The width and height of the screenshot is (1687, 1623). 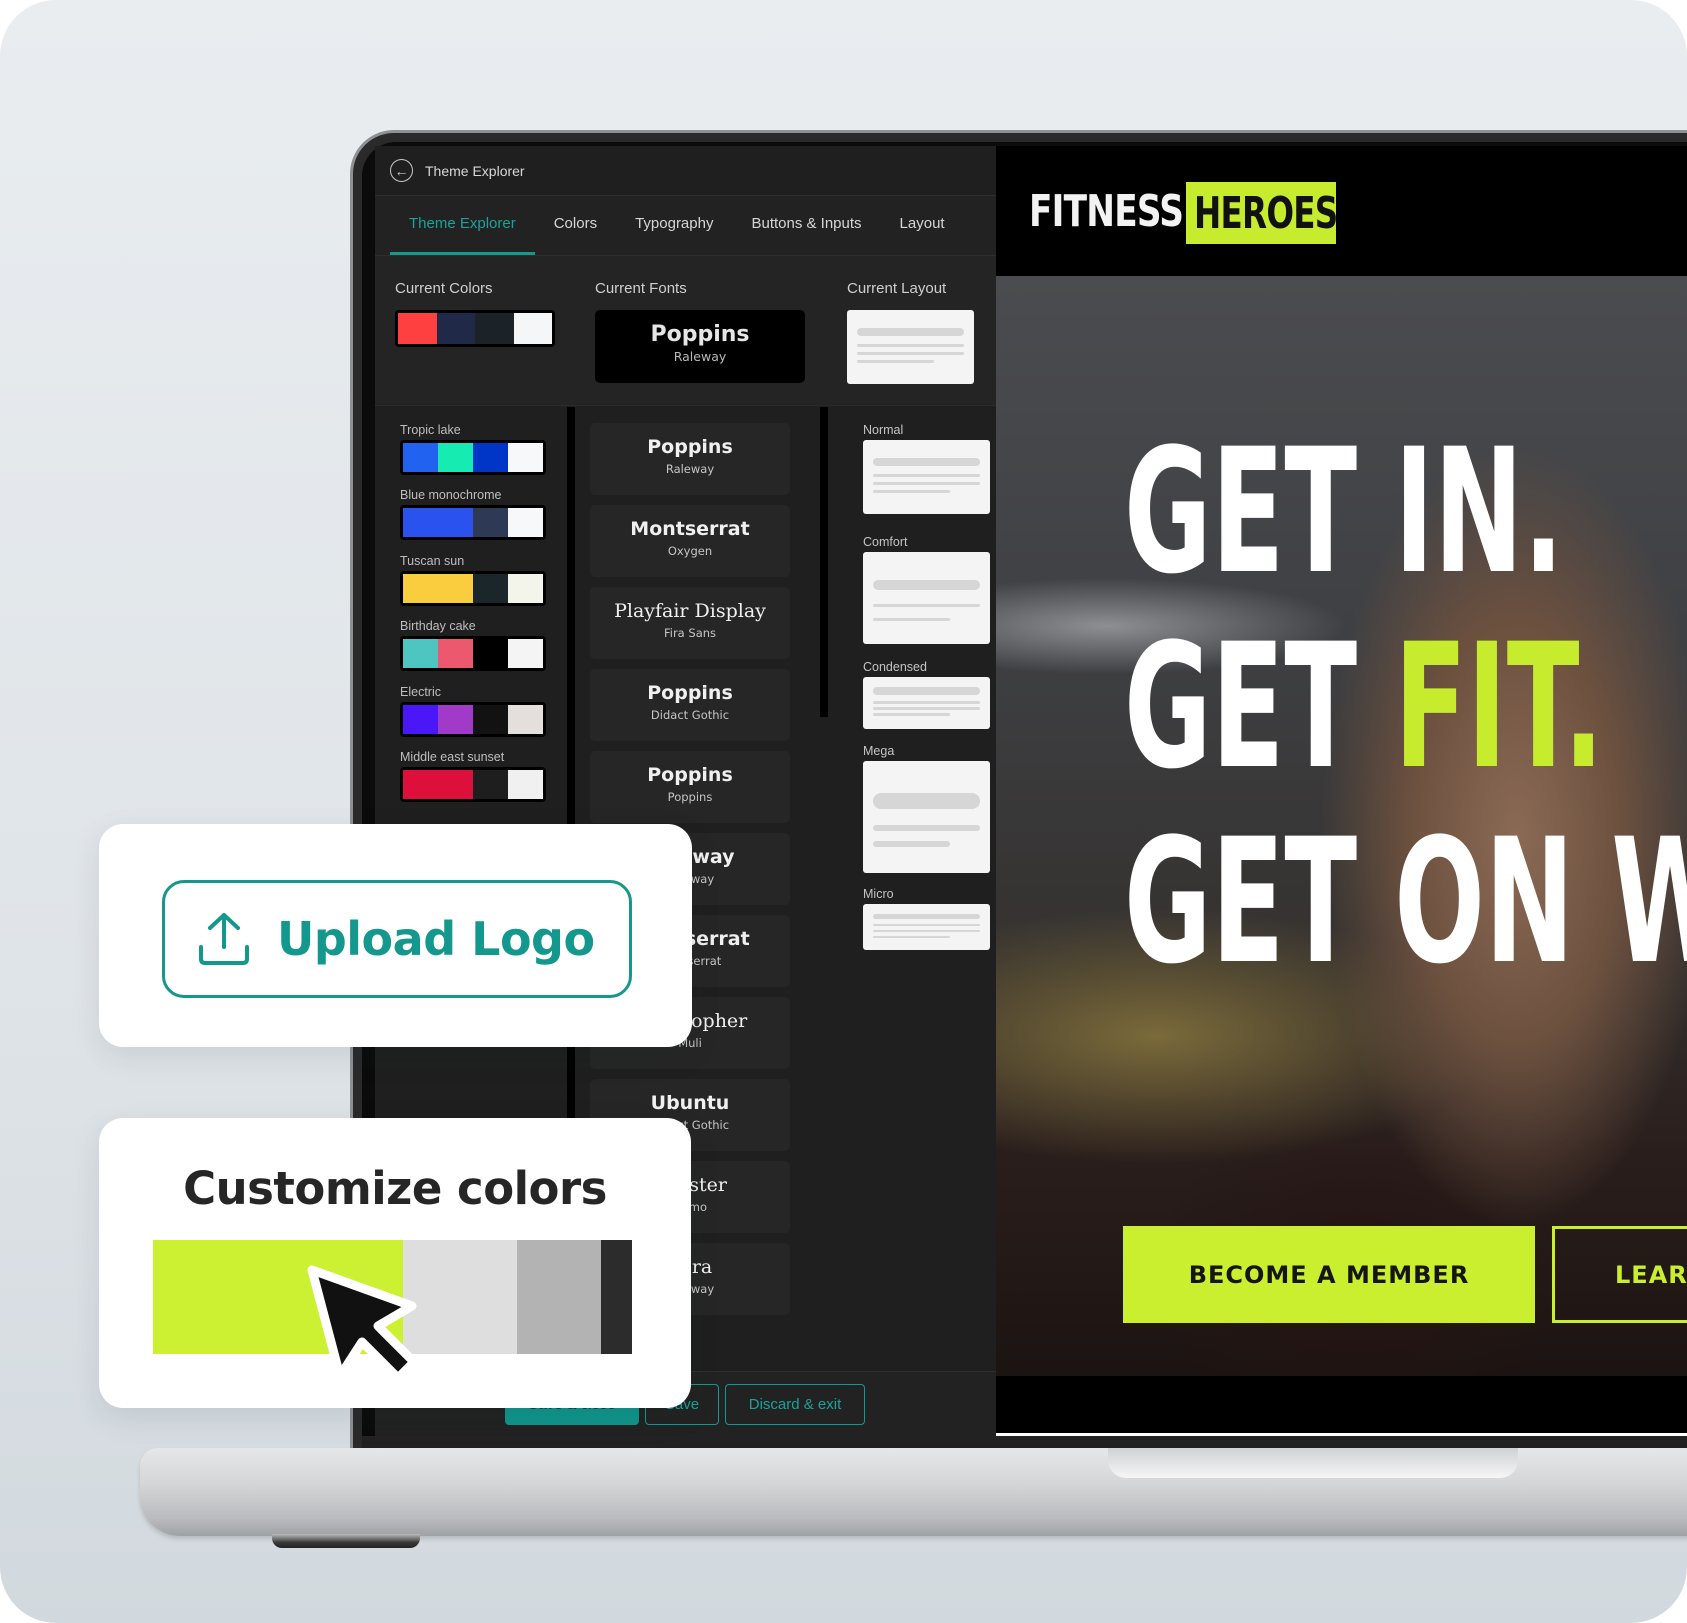 I want to click on font-primary-name: Playfair Display, so click(x=690, y=611).